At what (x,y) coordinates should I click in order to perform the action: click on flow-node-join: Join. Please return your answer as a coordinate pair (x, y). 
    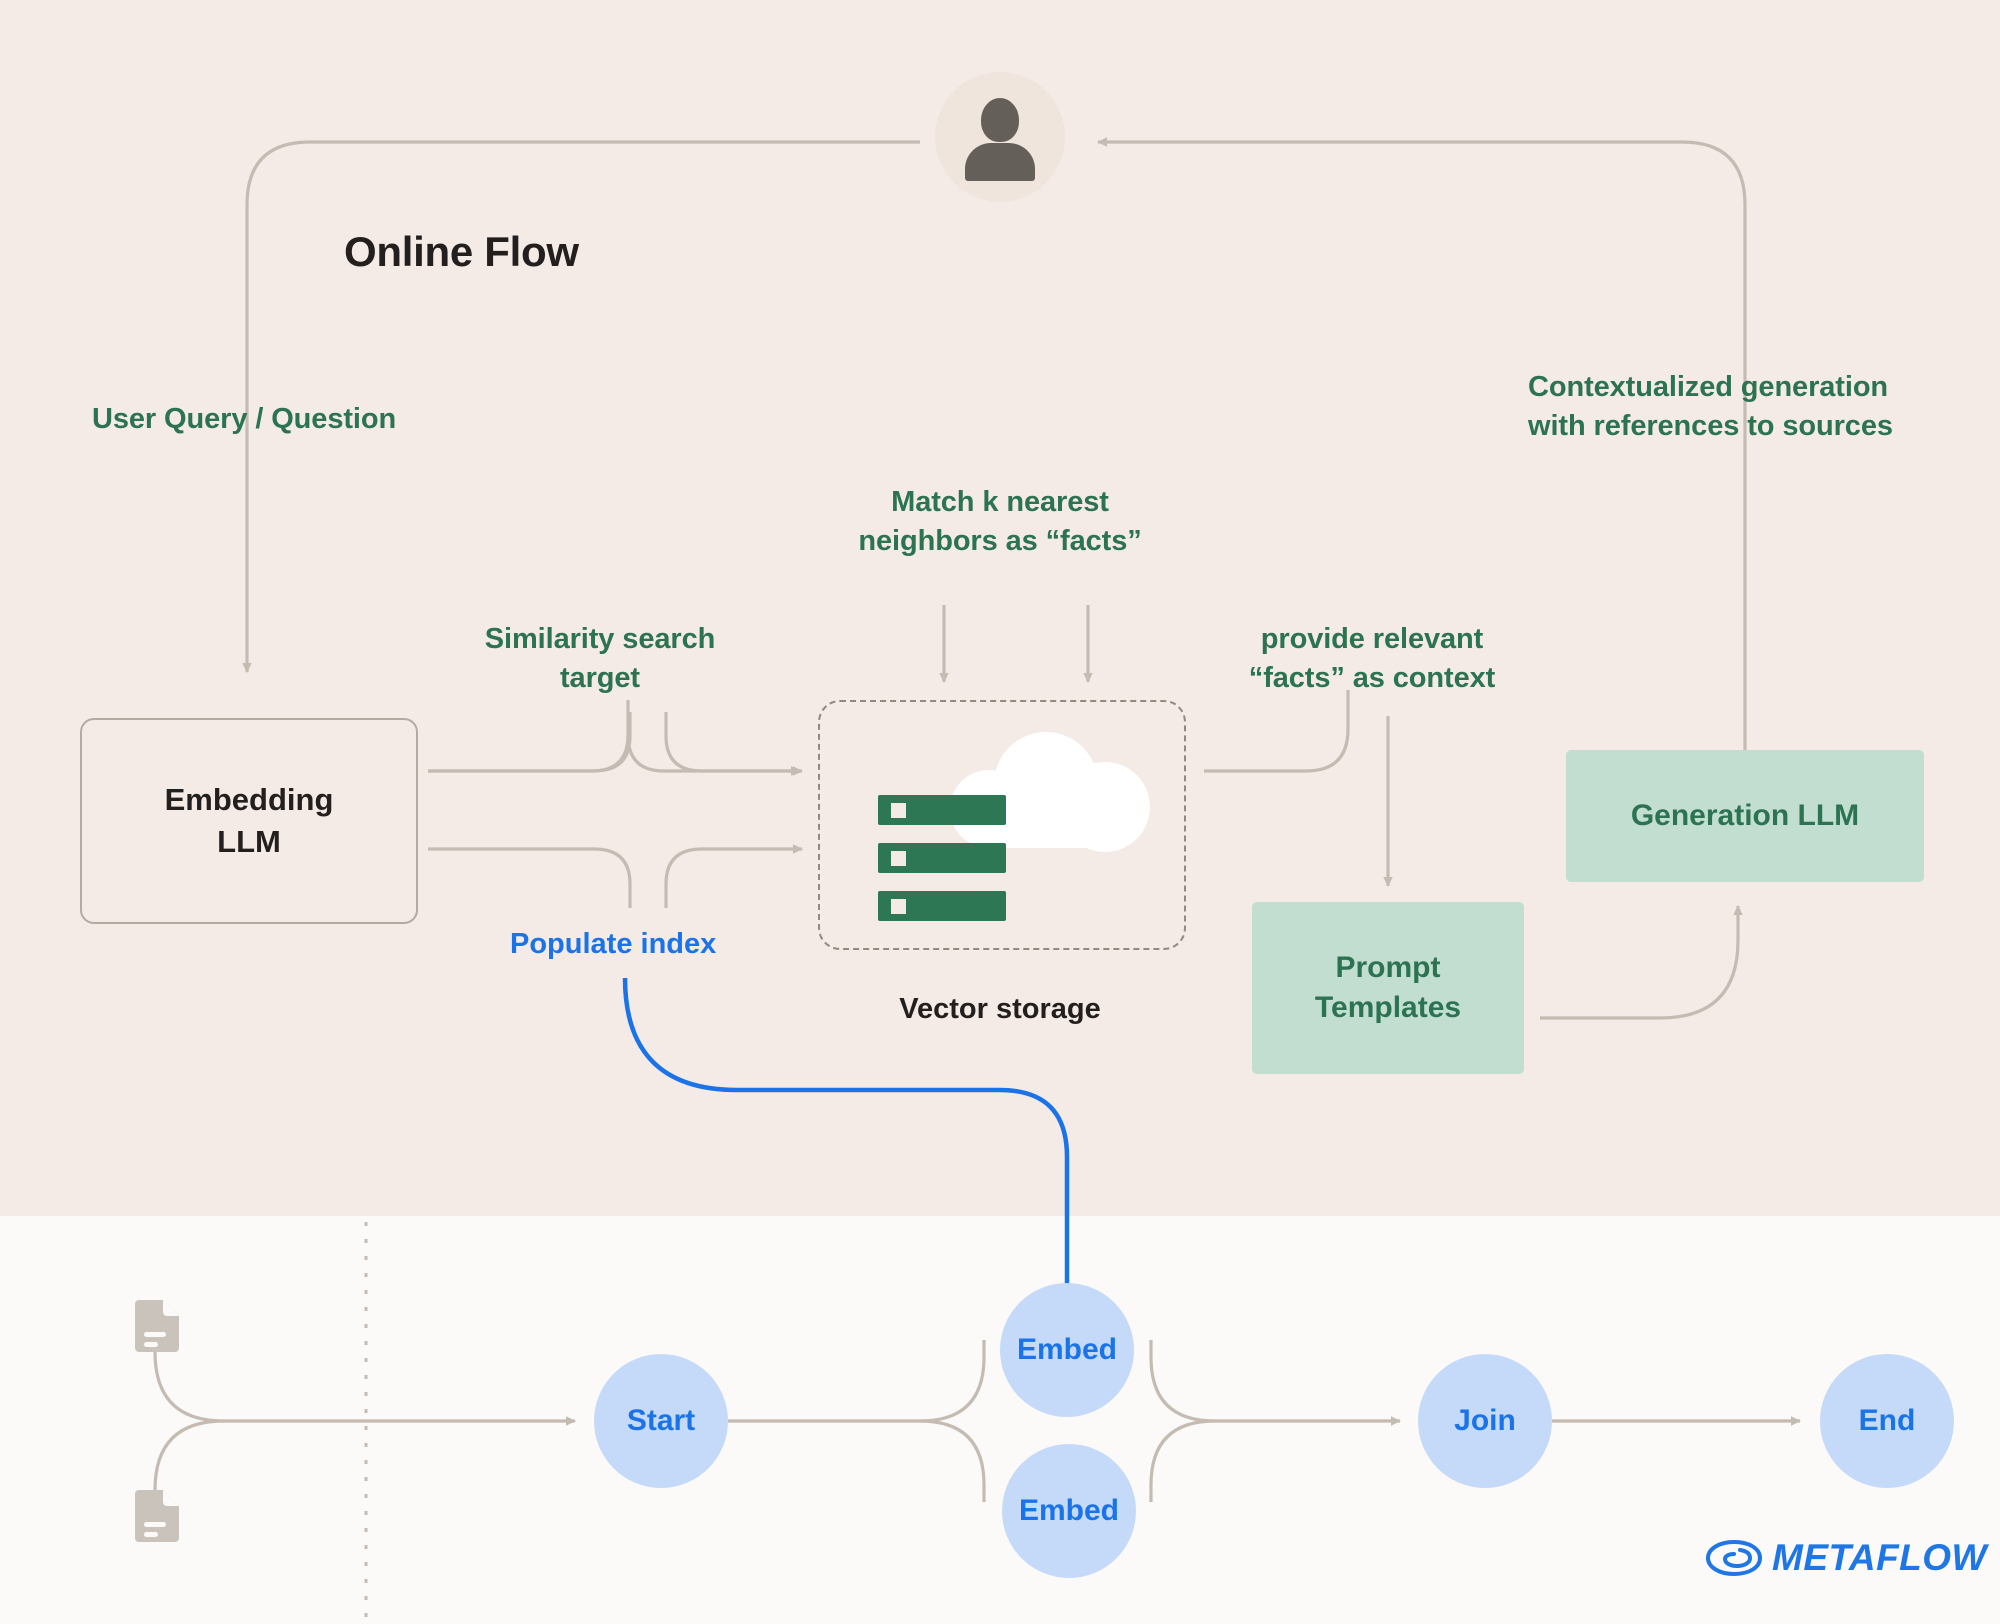
    Looking at the image, I should click on (1485, 1421).